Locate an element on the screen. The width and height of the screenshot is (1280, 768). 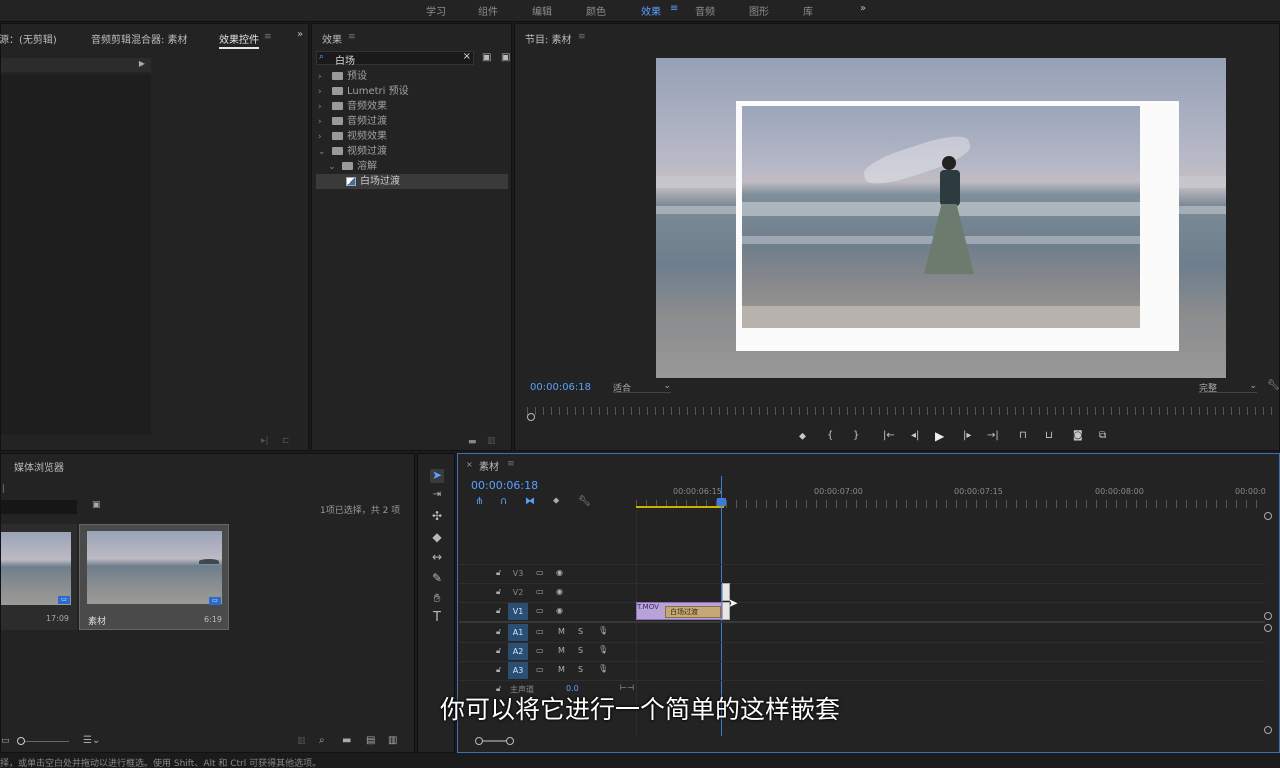
media-search-input is located at coordinates (39, 507).